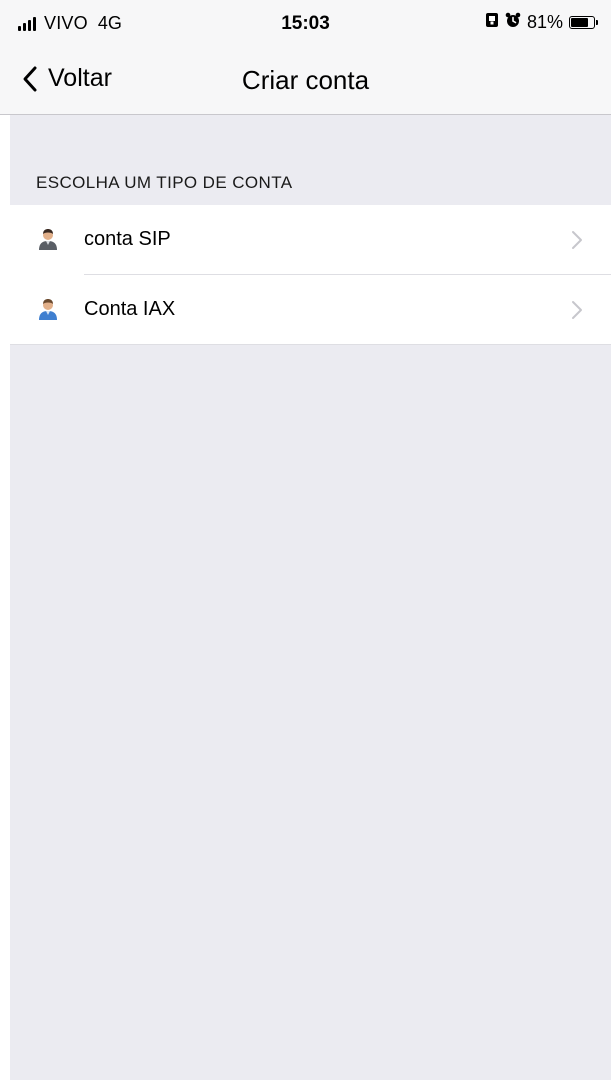 The image size is (611, 1080). I want to click on page-title: Criar conta, so click(305, 80).